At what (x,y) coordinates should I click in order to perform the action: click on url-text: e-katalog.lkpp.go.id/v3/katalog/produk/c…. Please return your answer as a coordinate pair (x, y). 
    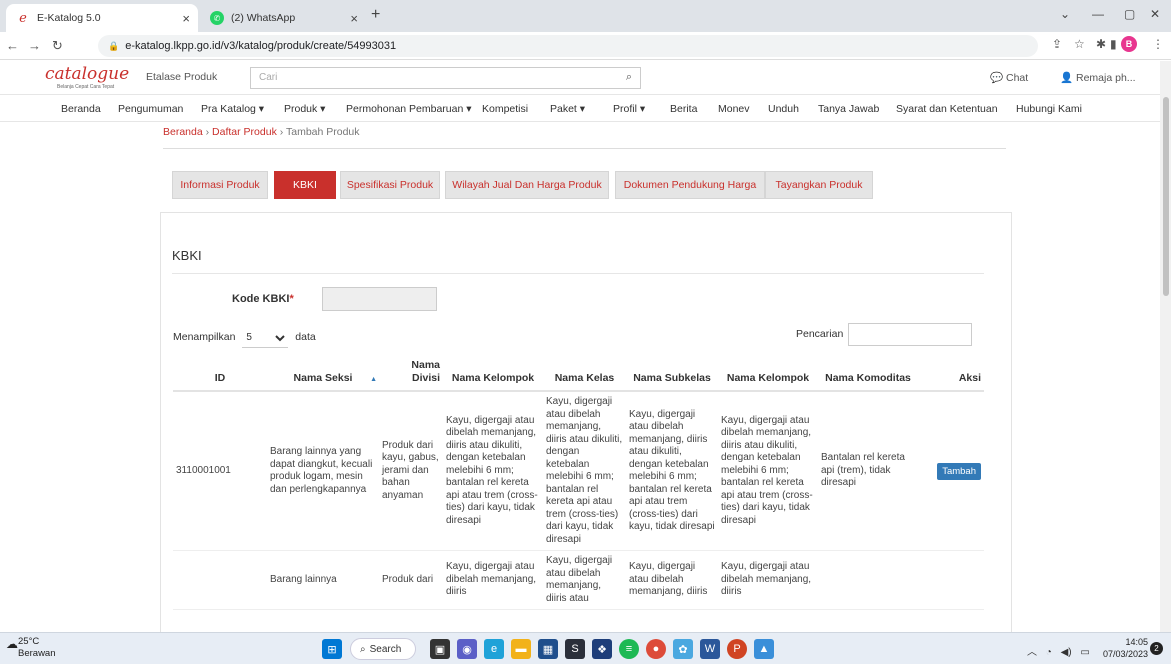
    Looking at the image, I should click on (261, 46).